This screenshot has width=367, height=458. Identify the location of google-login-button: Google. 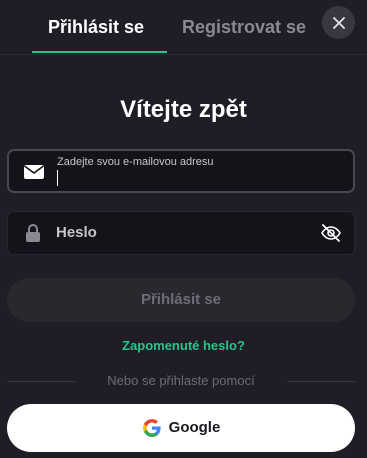
(181, 428).